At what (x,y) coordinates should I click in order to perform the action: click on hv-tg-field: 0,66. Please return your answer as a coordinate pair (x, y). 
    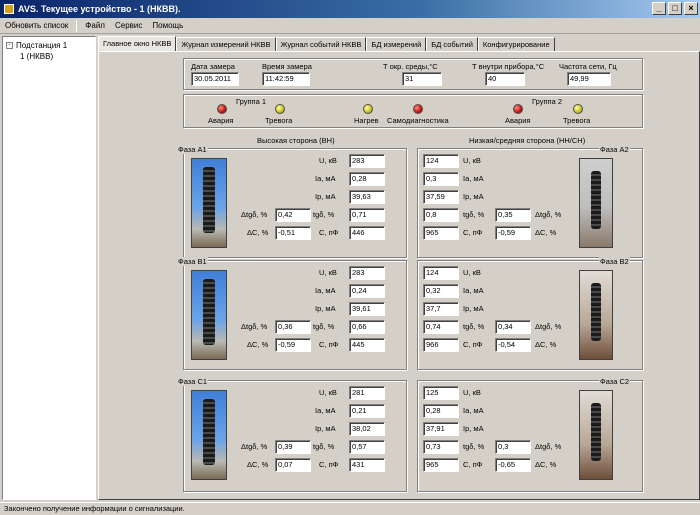
    Looking at the image, I should click on (367, 327).